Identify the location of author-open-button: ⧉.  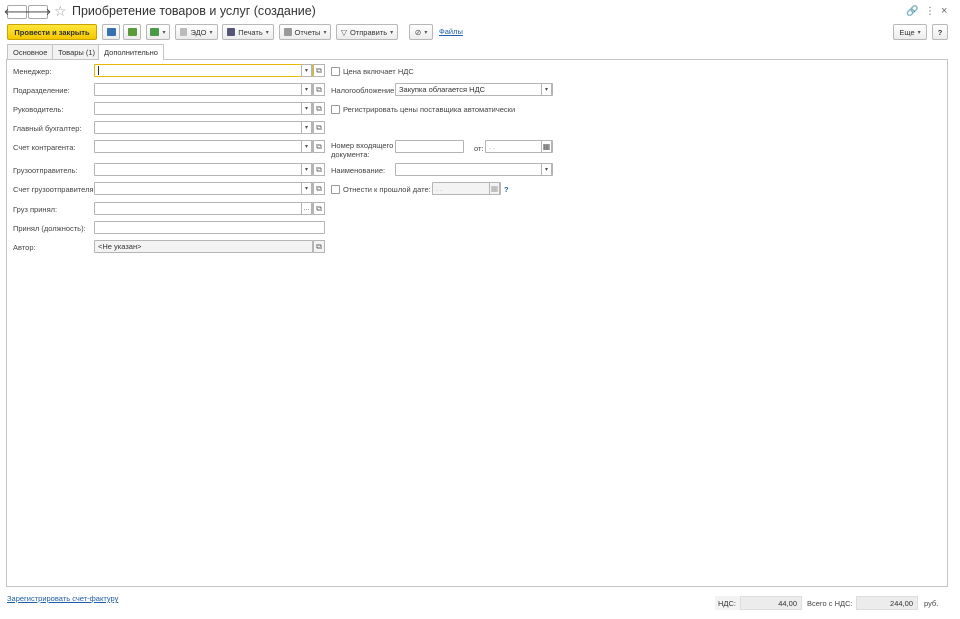
(319, 246).